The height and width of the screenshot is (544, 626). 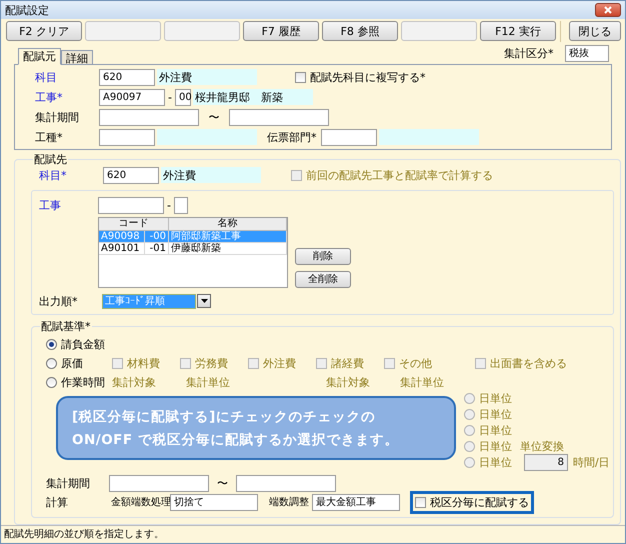 What do you see at coordinates (546, 463) in the screenshot?
I see `input-field: 8` at bounding box center [546, 463].